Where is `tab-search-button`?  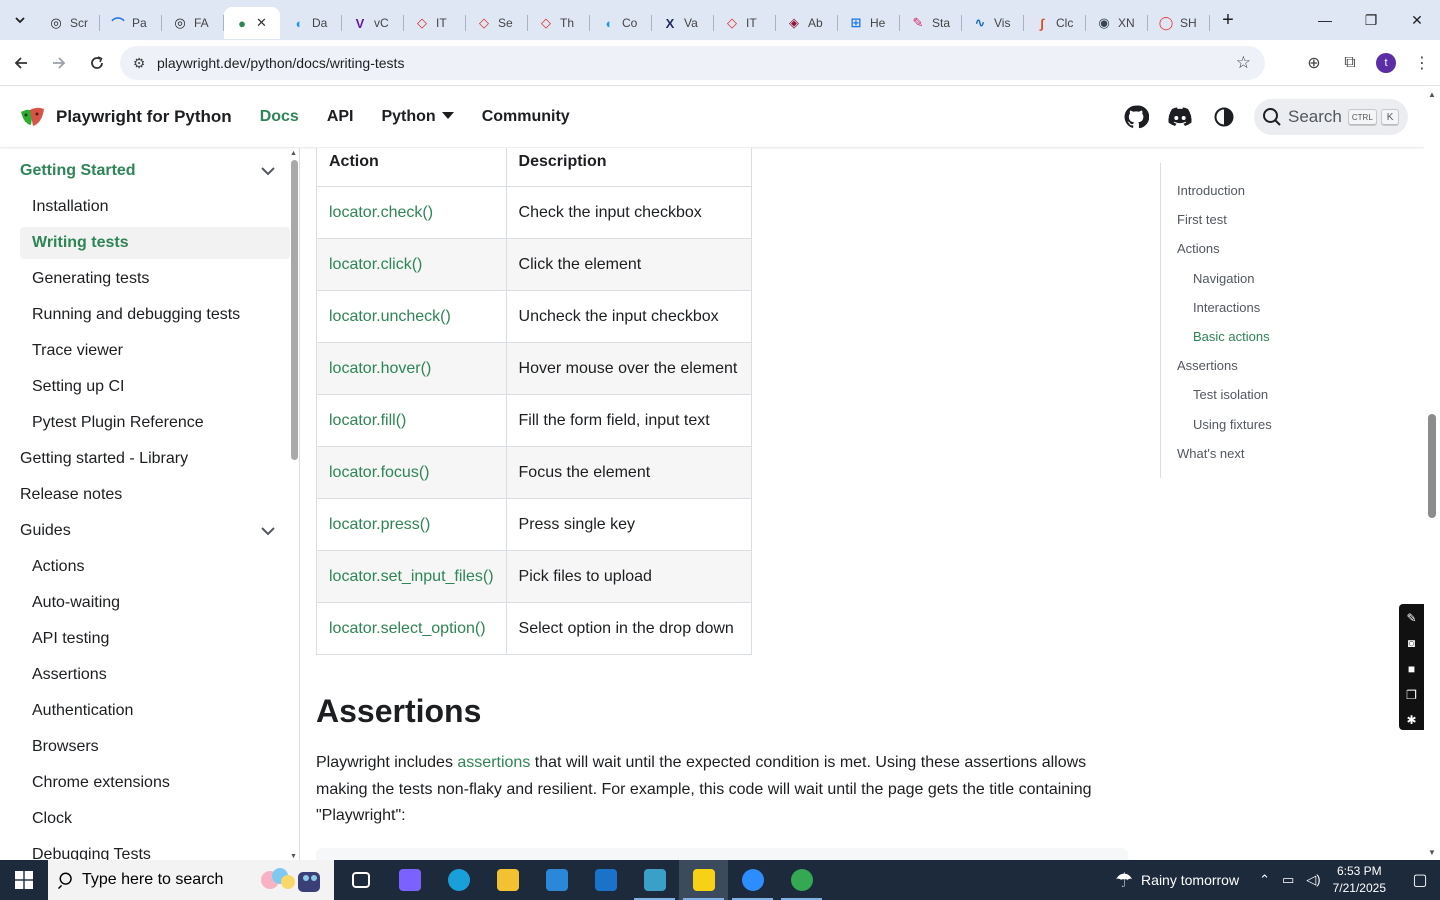
tab-search-button is located at coordinates (20, 20).